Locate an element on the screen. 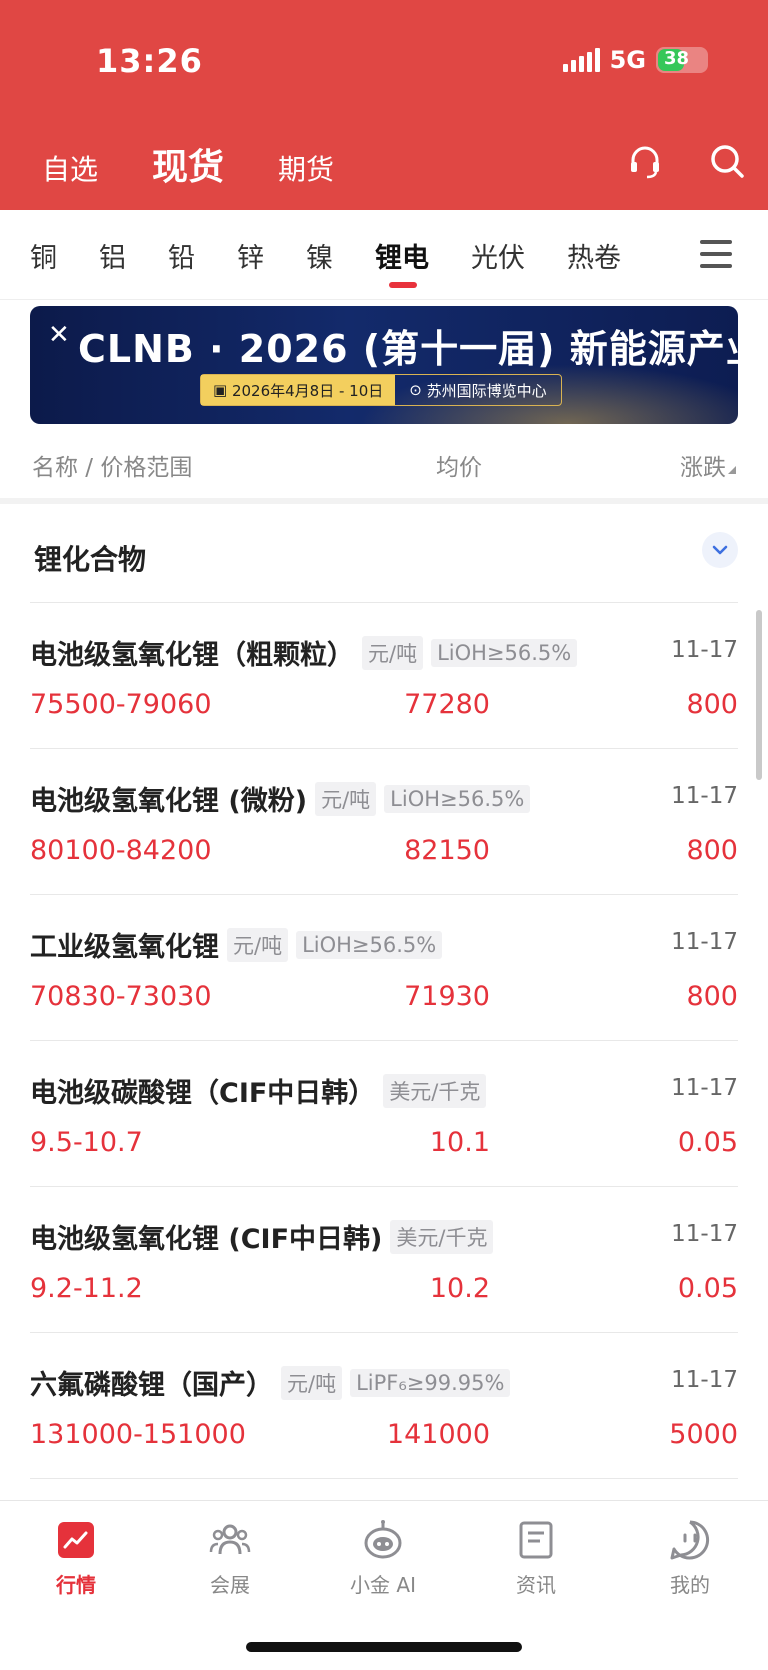  price-range: 9.2-11.2 is located at coordinates (86, 1288).